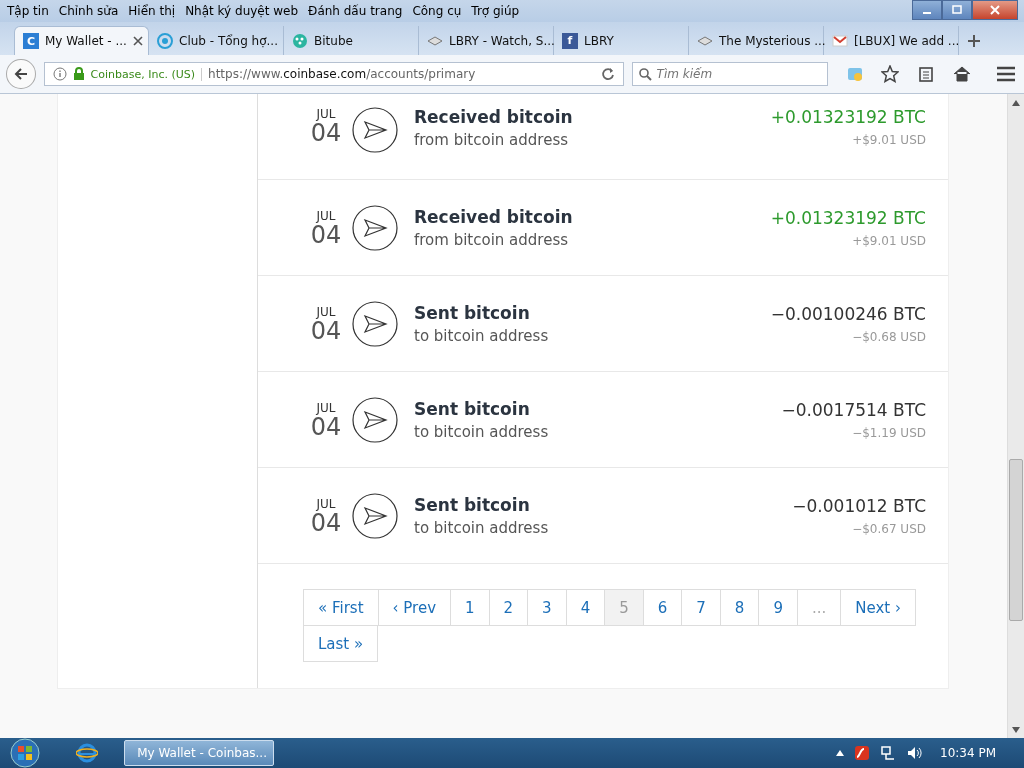 This screenshot has width=1024, height=768. I want to click on page-link: 4, so click(585, 607).